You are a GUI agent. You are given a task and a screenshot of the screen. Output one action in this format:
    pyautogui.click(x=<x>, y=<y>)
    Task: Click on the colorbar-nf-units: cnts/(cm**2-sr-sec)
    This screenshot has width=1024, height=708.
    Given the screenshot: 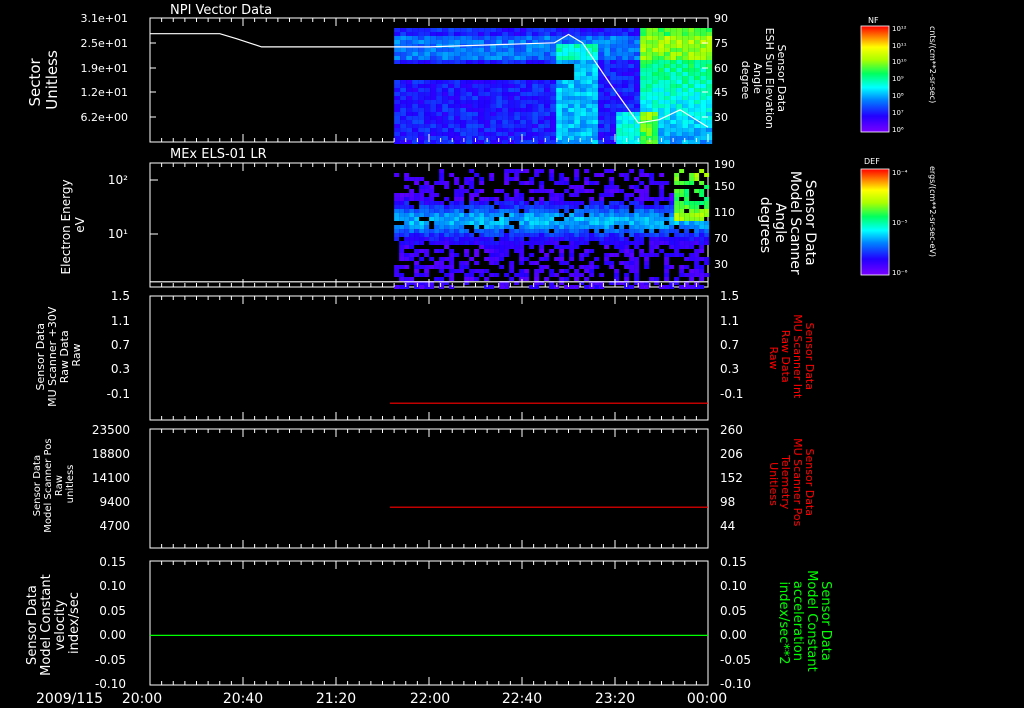 What is the action you would take?
    pyautogui.click(x=932, y=64)
    